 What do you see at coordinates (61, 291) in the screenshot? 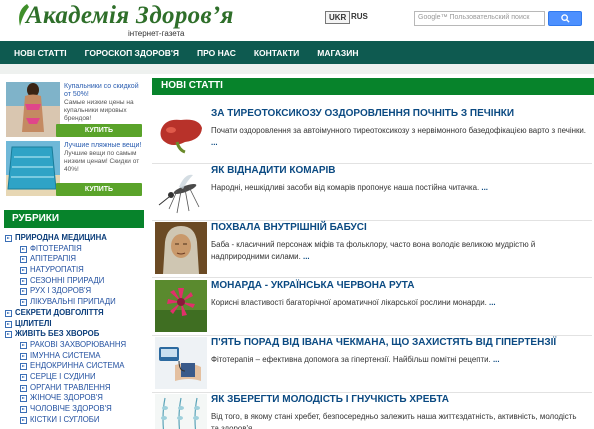
I see `rubric-label: РУХ І ЗДОРОВ'Я` at bounding box center [61, 291].